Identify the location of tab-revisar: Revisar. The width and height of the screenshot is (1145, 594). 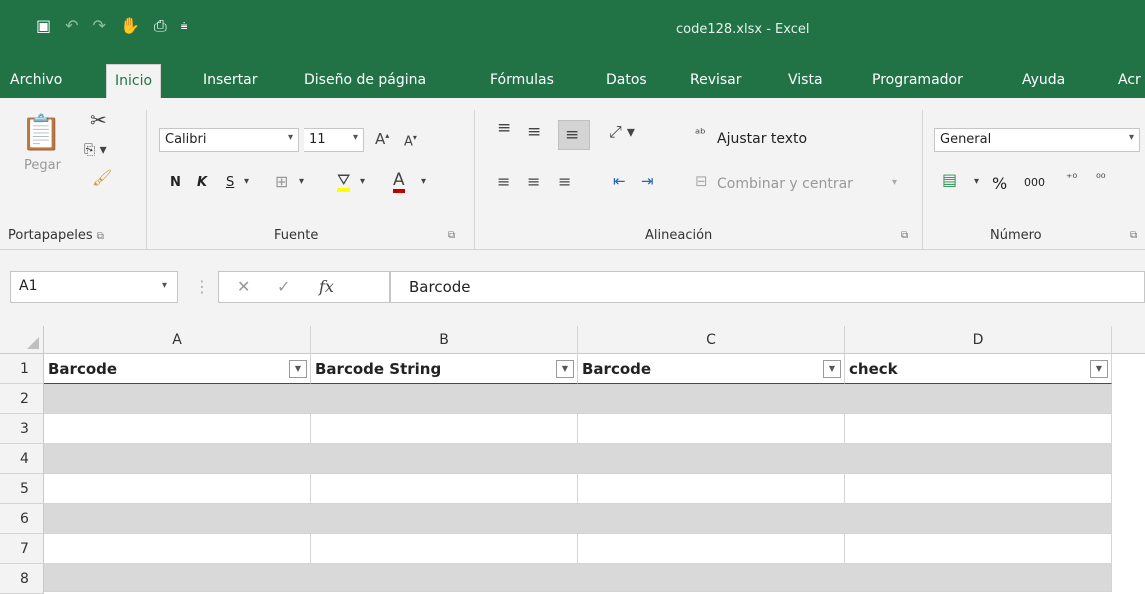
(716, 80).